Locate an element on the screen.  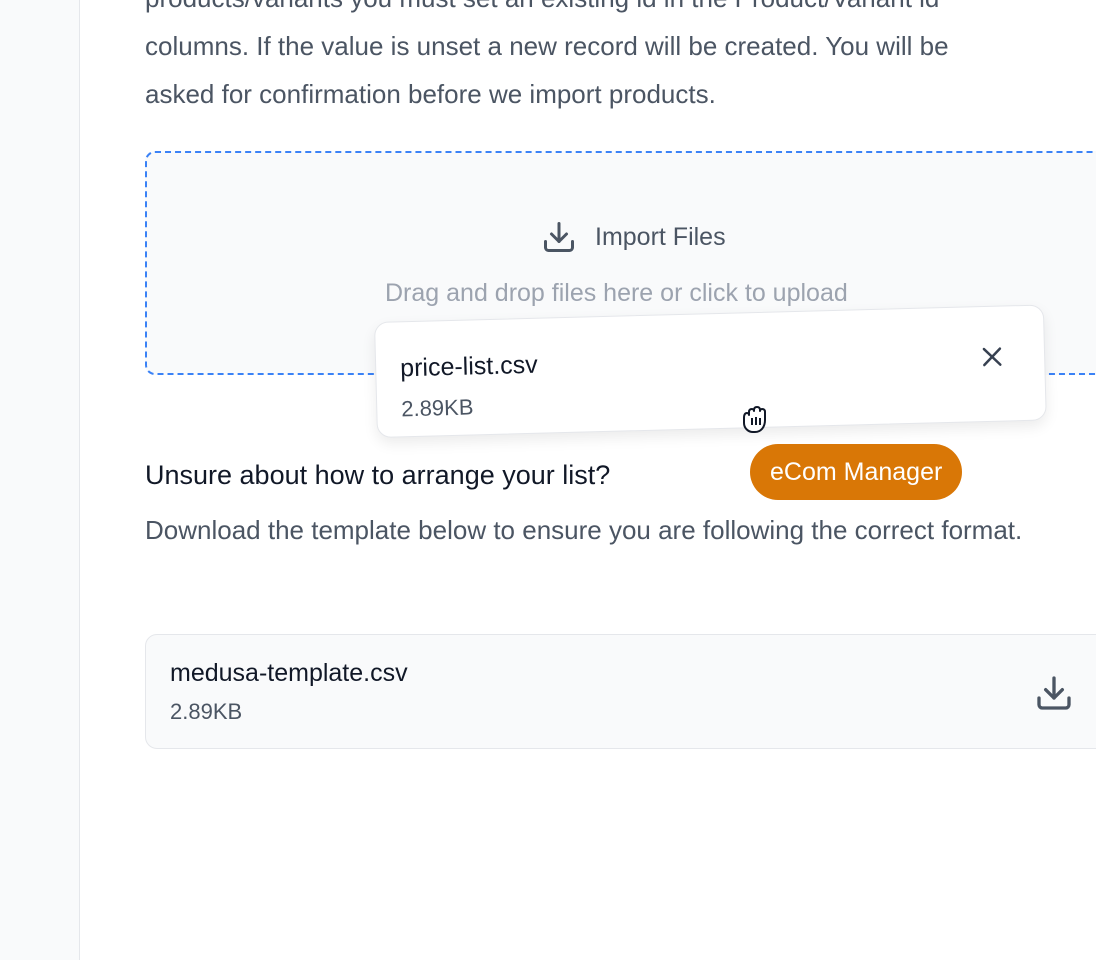
drop-zone-title-text: Import Files is located at coordinates (660, 236).